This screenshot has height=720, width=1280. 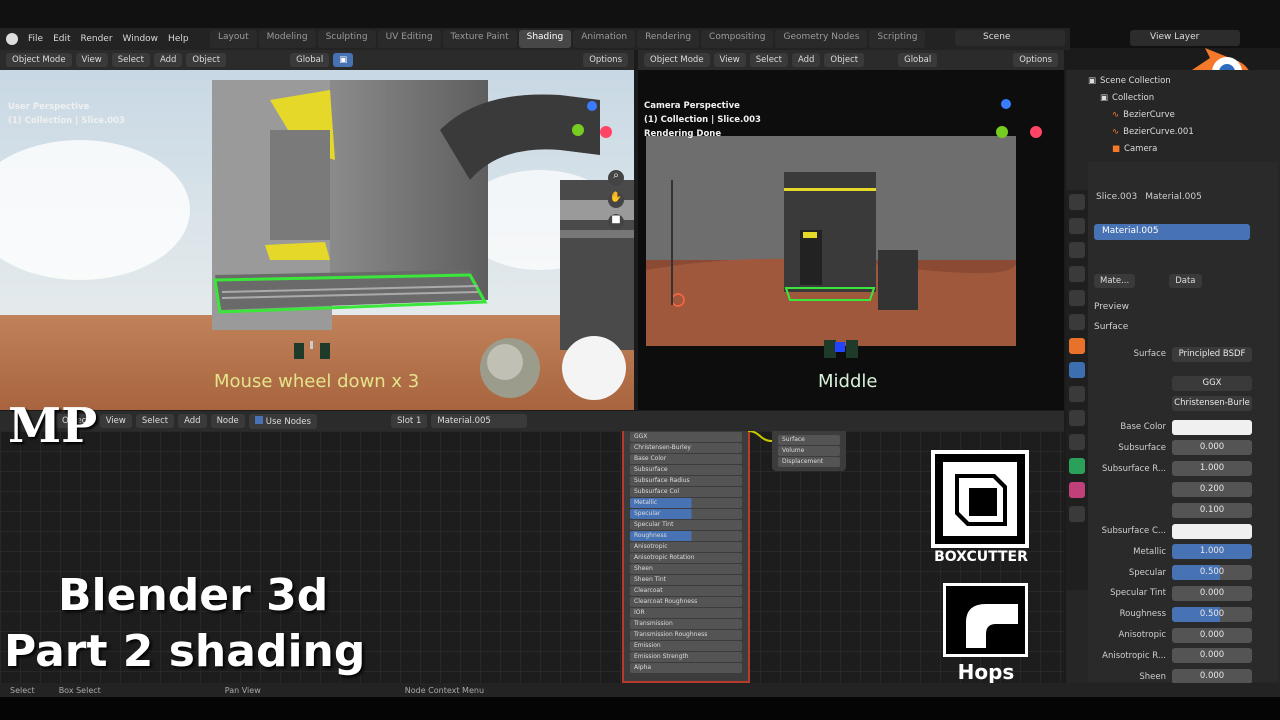 I want to click on bsdf-socket-row: Anisotropic Rotation, so click(x=686, y=558).